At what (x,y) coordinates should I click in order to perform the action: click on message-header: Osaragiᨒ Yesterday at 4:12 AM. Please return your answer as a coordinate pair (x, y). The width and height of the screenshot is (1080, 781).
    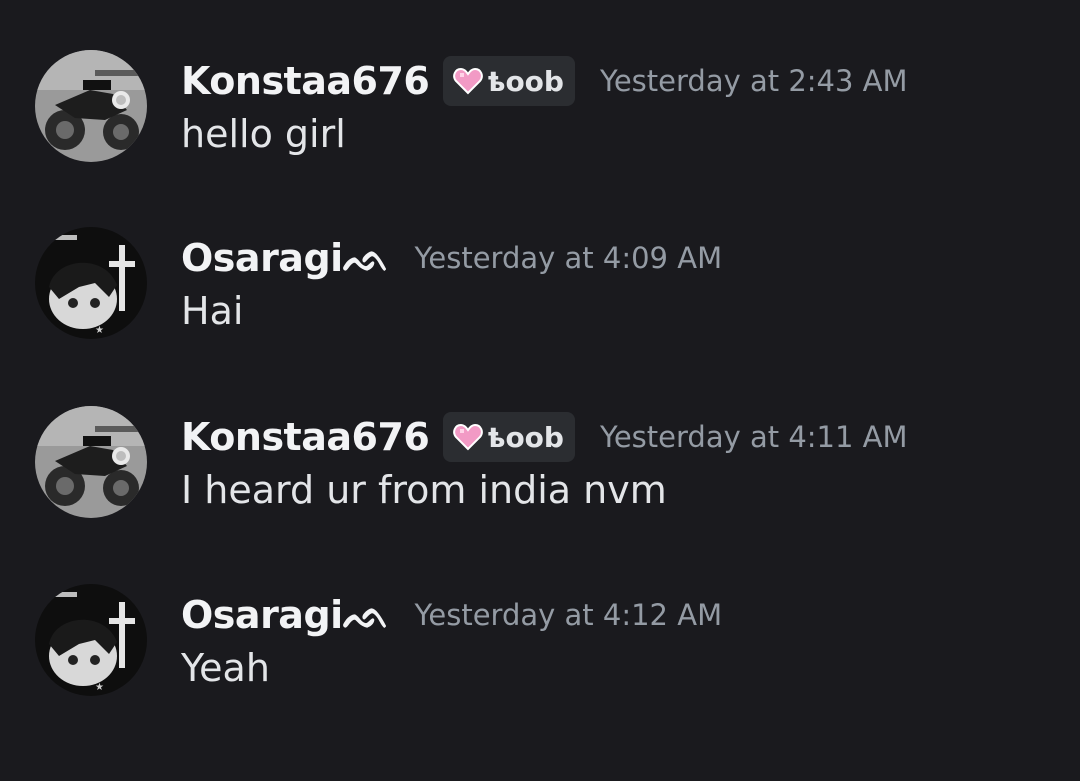
    Looking at the image, I should click on (451, 615).